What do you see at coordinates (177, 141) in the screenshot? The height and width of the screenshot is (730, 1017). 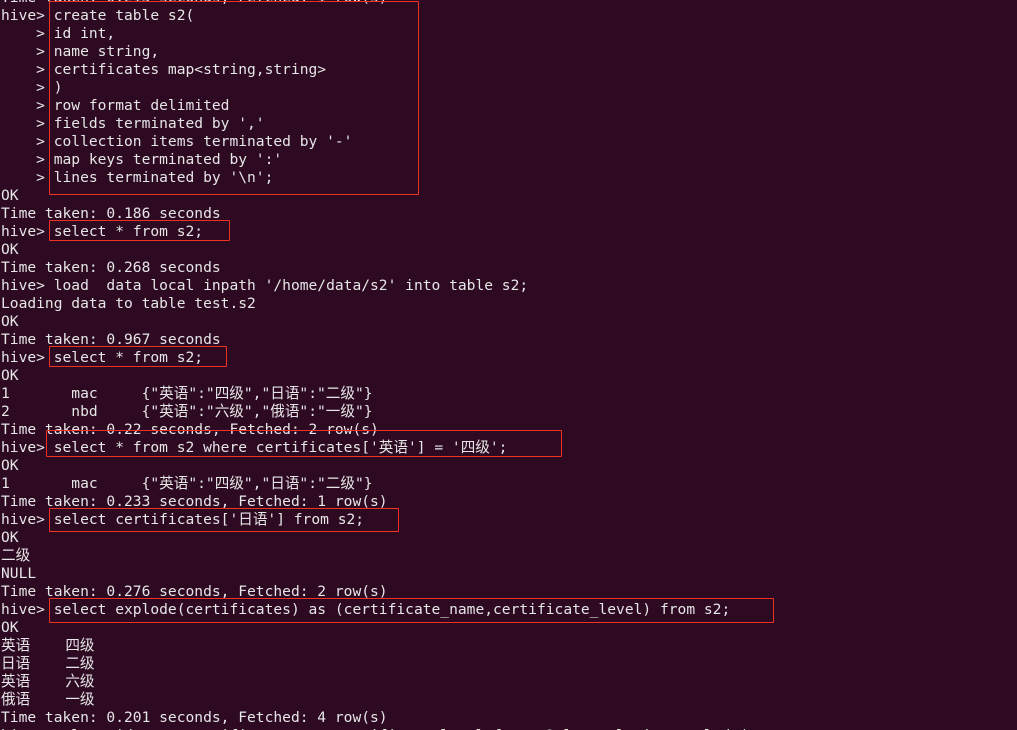 I see `terminal-line: > collection items terminated by '-'` at bounding box center [177, 141].